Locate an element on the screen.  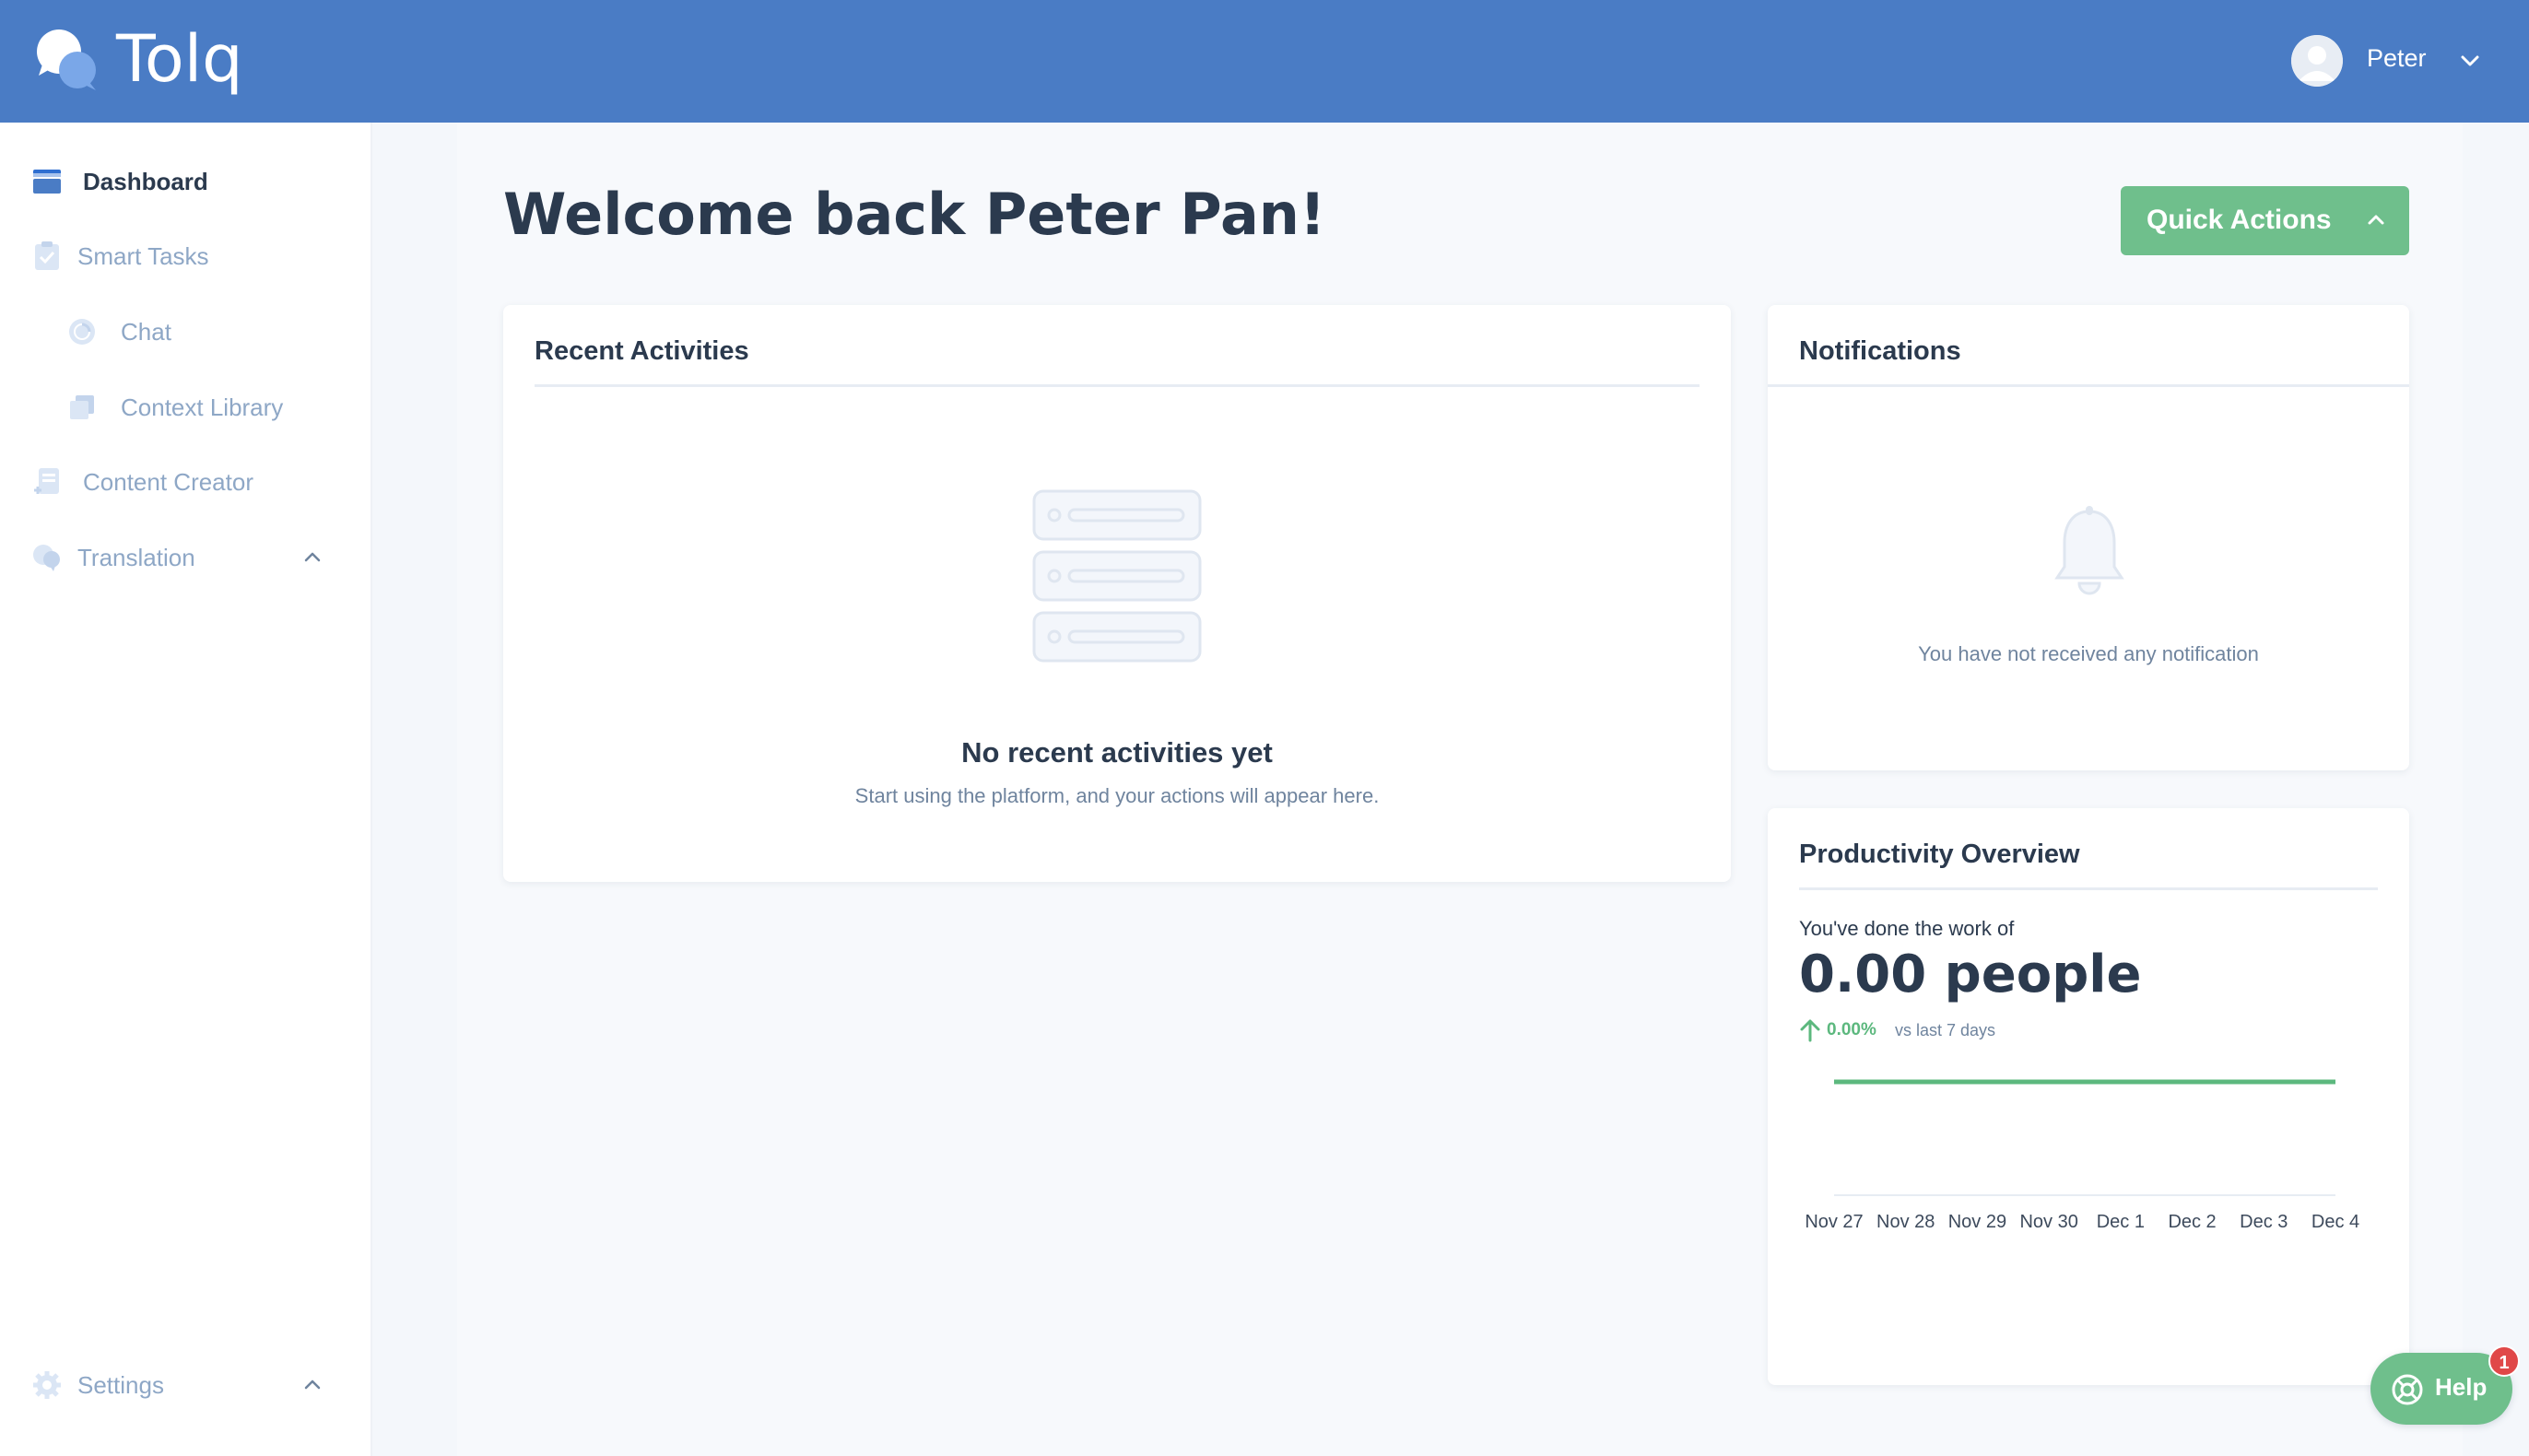
sidebar-item-context-library: Context Library is located at coordinates (186, 407).